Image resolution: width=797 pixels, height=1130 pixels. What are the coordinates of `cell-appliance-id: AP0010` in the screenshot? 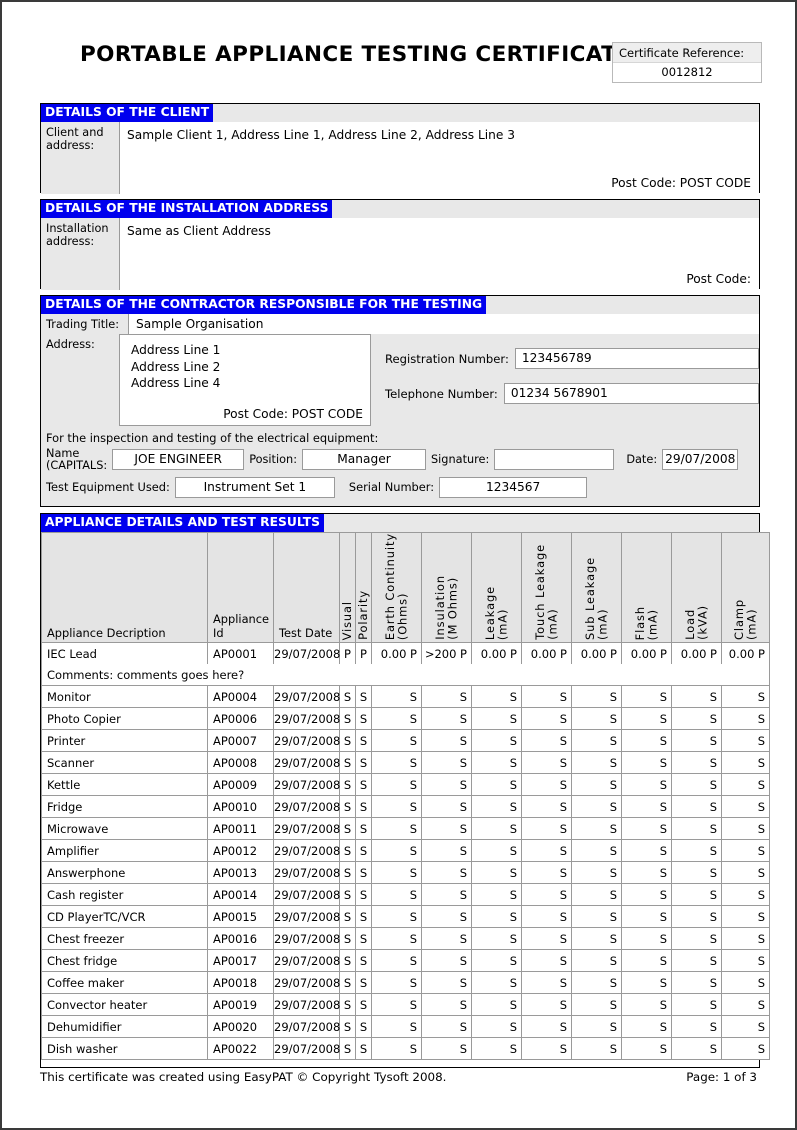 It's located at (240, 807).